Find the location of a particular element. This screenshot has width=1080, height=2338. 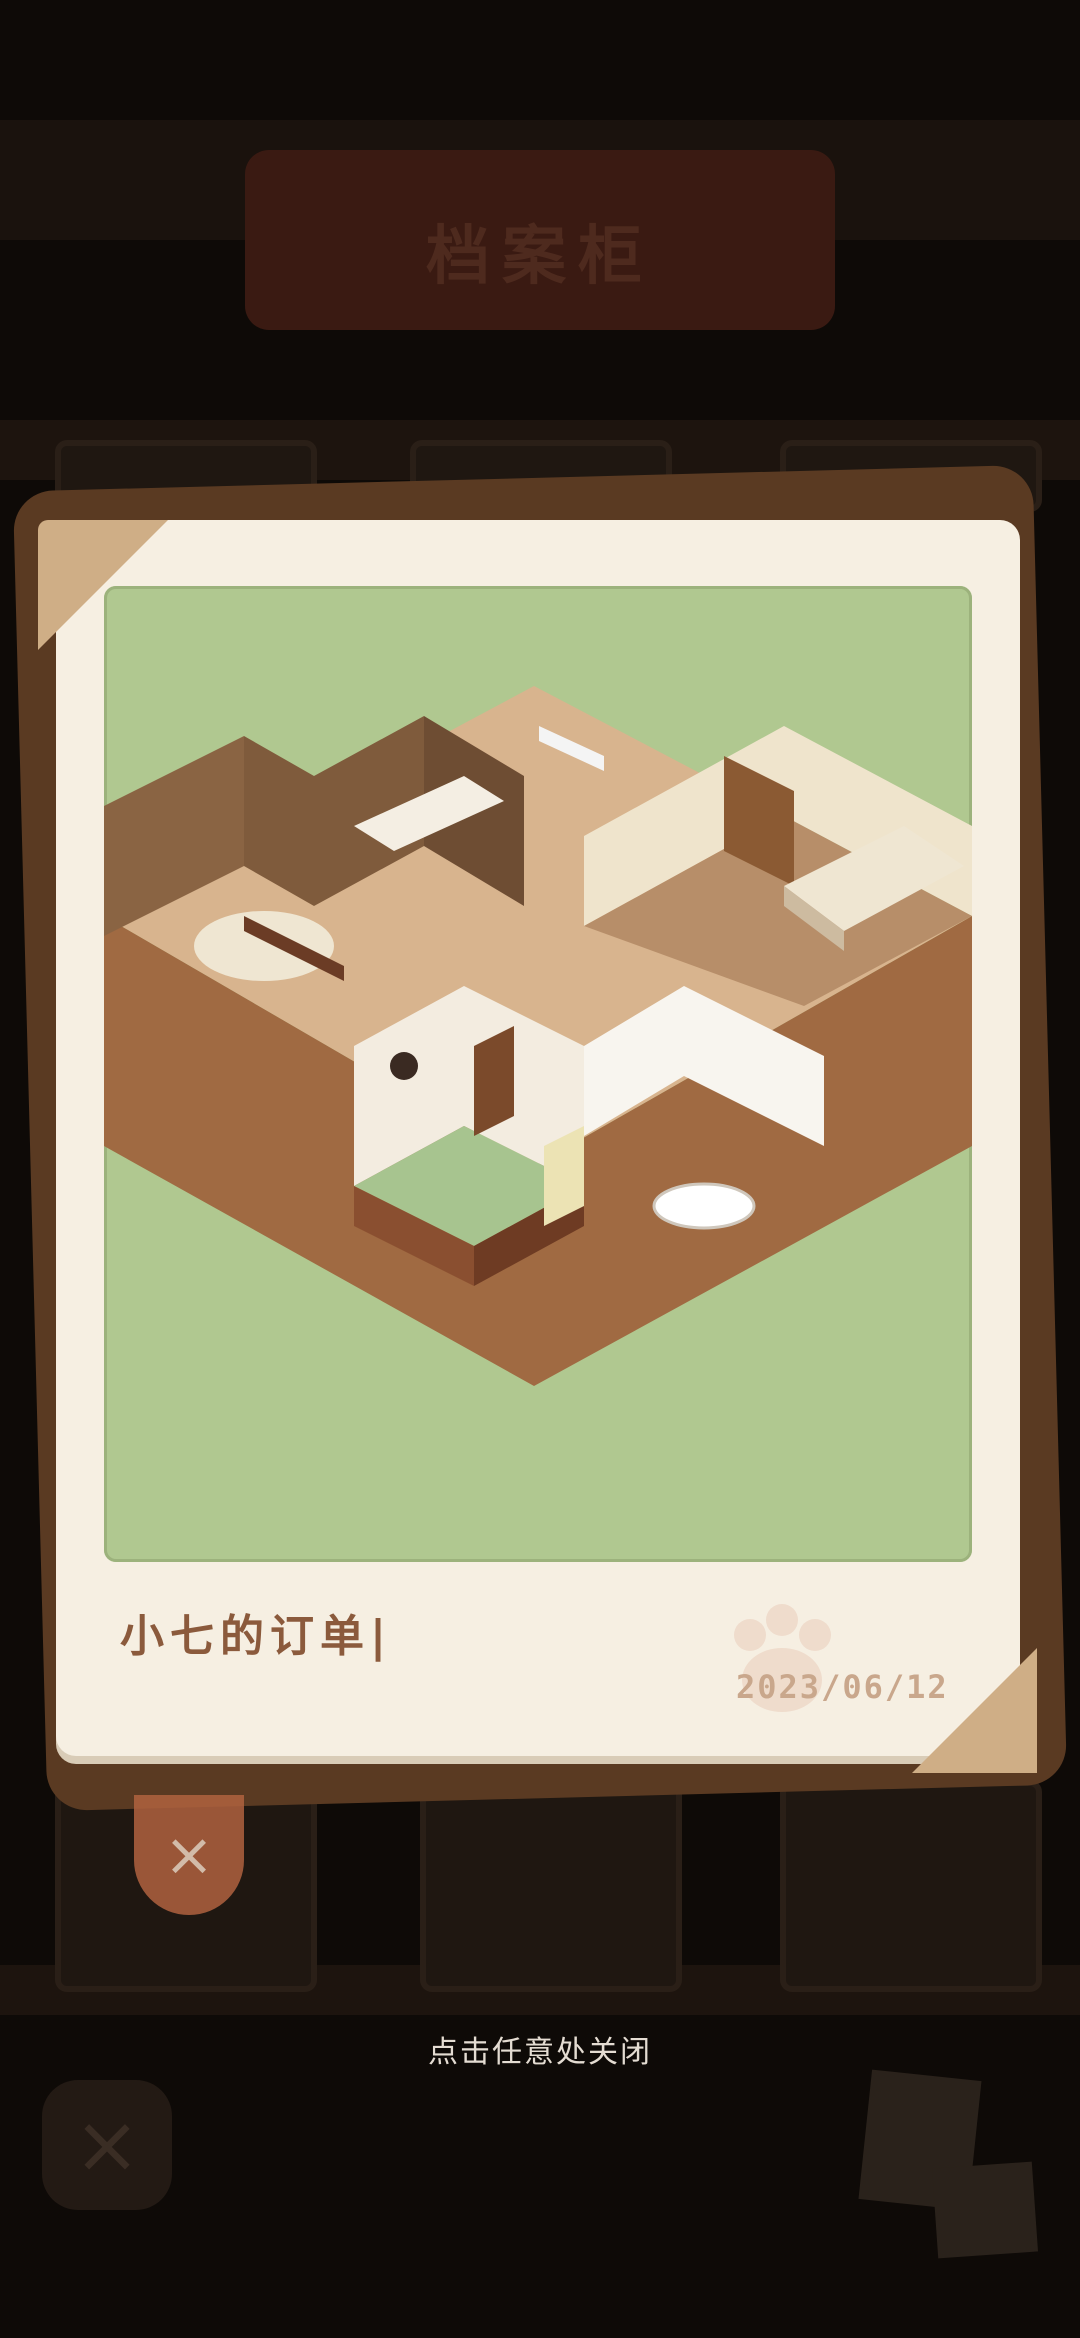

photo-date: 2023/06/12 is located at coordinates (842, 1687).